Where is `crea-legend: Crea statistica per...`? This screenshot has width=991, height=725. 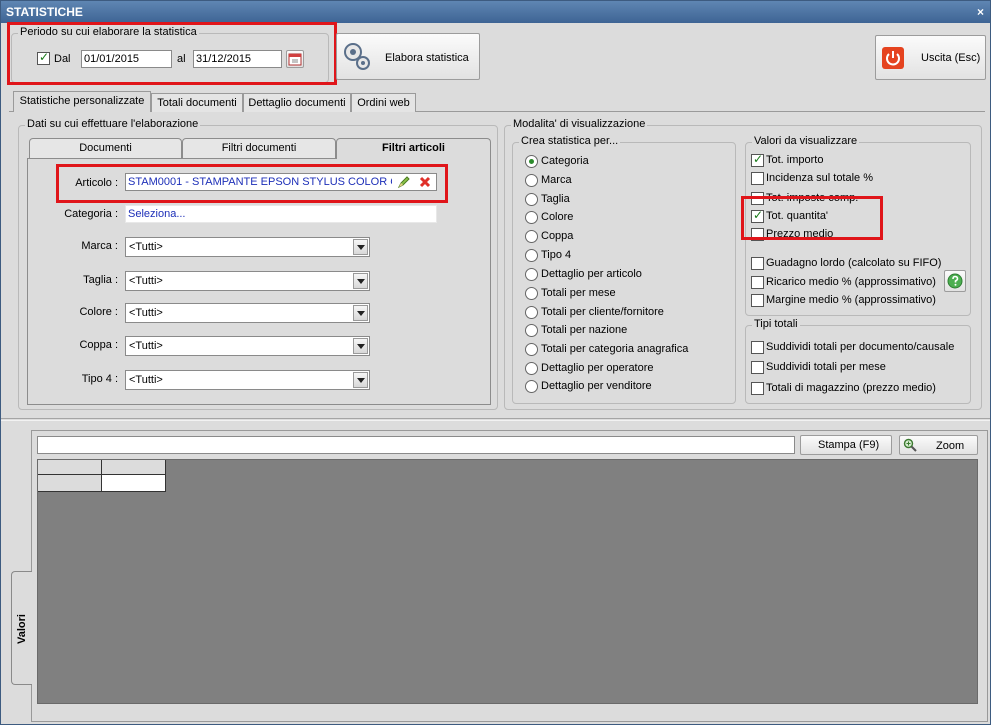 crea-legend: Crea statistica per... is located at coordinates (570, 141).